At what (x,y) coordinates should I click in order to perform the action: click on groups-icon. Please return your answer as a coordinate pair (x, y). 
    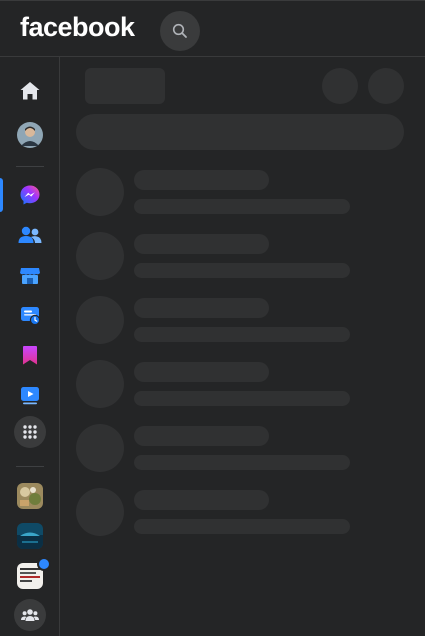
    Looking at the image, I should click on (30, 615).